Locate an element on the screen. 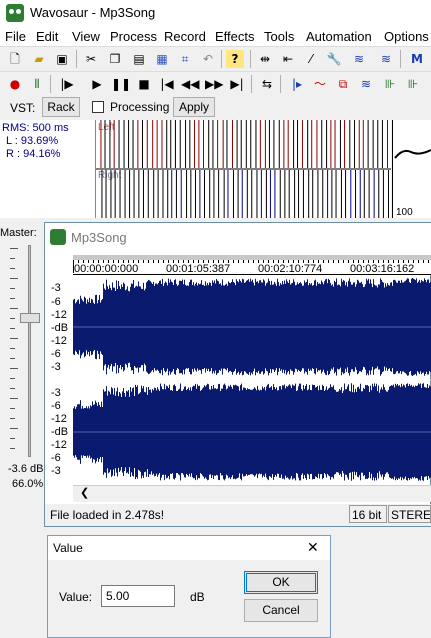 The image size is (431, 638). rms-panel: RMS: 500 ms L : 93.69% R : 94.16% is located at coordinates (47, 169).